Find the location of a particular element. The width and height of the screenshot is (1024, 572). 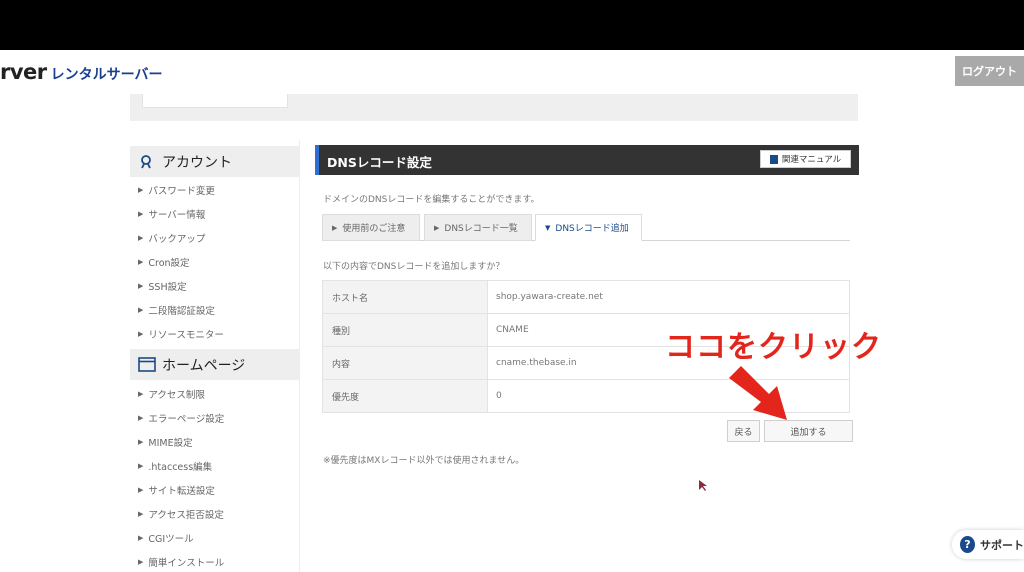

sidebar-section-account: アカウント is located at coordinates (214, 161).